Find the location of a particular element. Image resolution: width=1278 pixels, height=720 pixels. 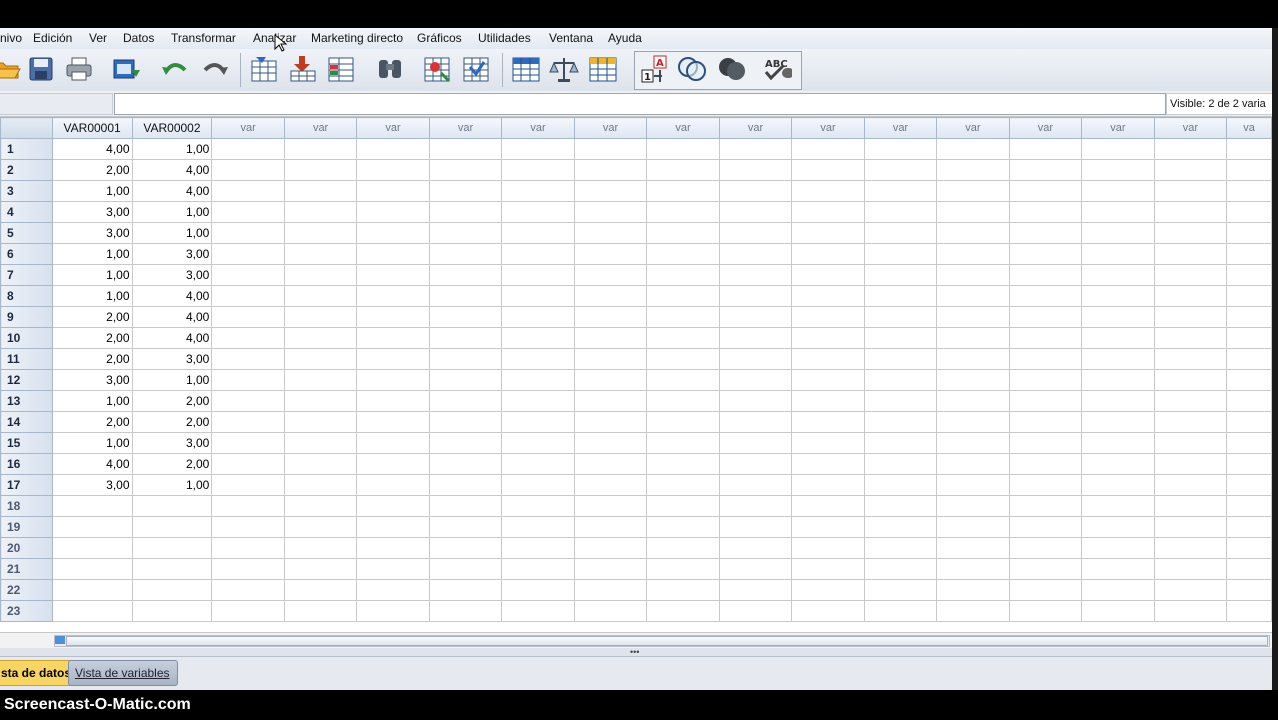

select-cases-icon is located at coordinates (603, 69).